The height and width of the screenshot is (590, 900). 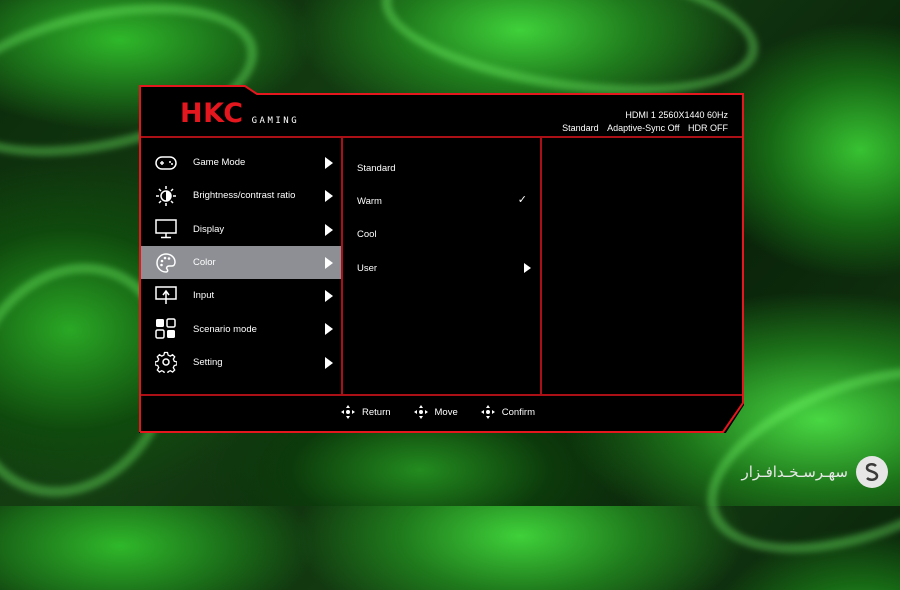 I want to click on input-icon, so click(x=166, y=296).